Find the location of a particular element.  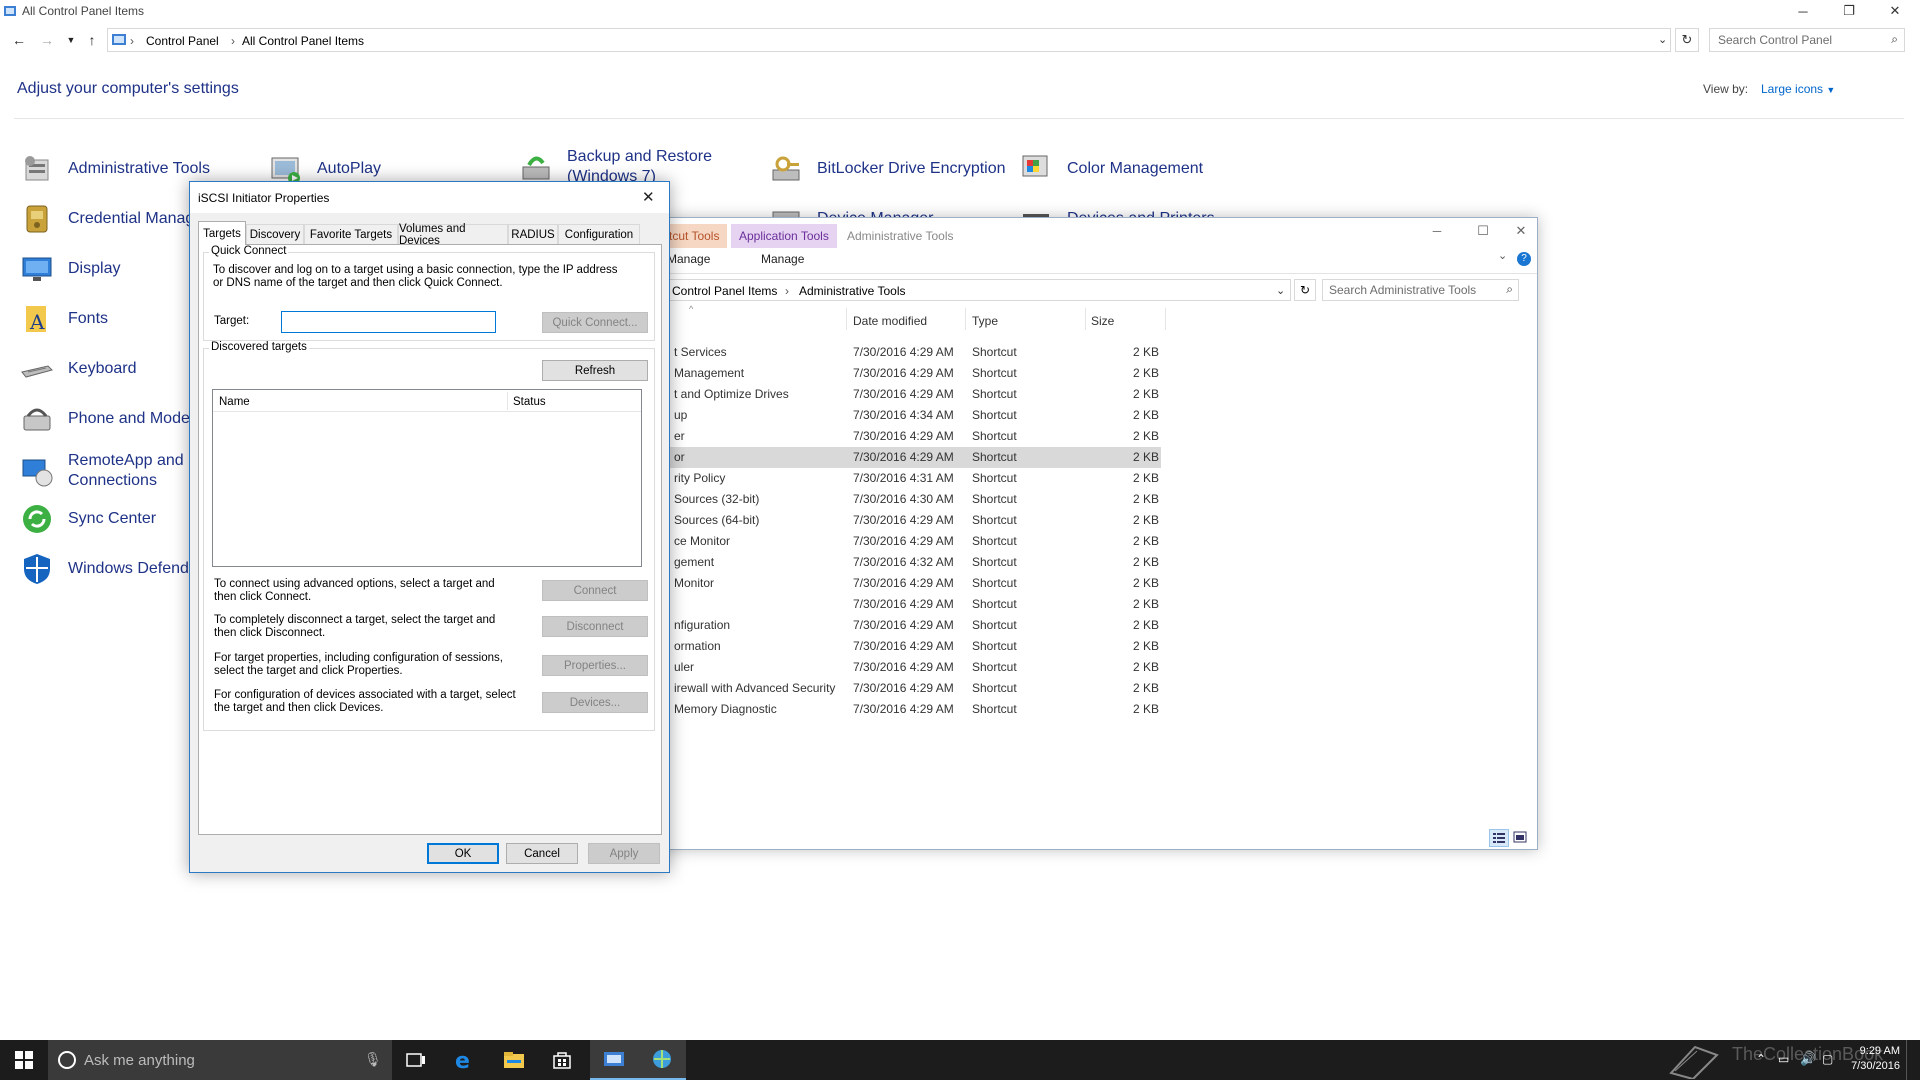

file-row: 7/30/2016 4:29 AM Shortcut 2 KB is located at coordinates (906, 604).